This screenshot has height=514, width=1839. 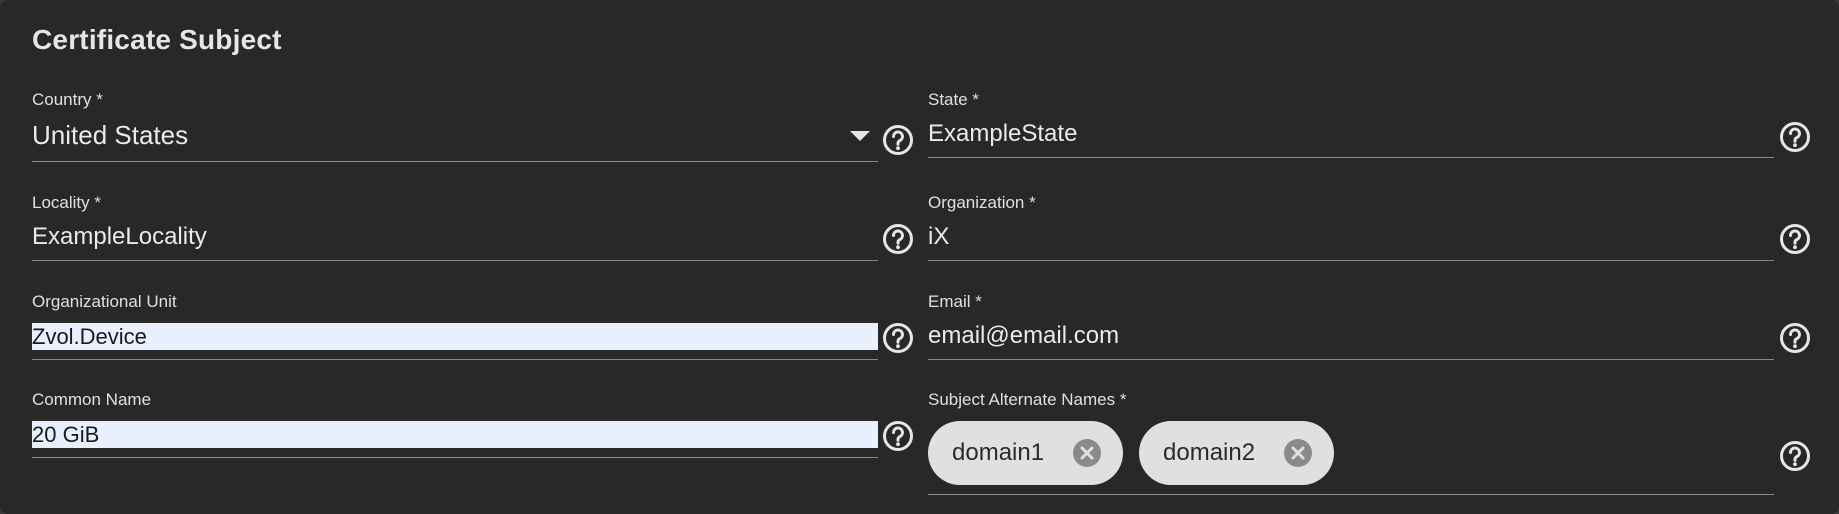 I want to click on country-underline, so click(x=455, y=161).